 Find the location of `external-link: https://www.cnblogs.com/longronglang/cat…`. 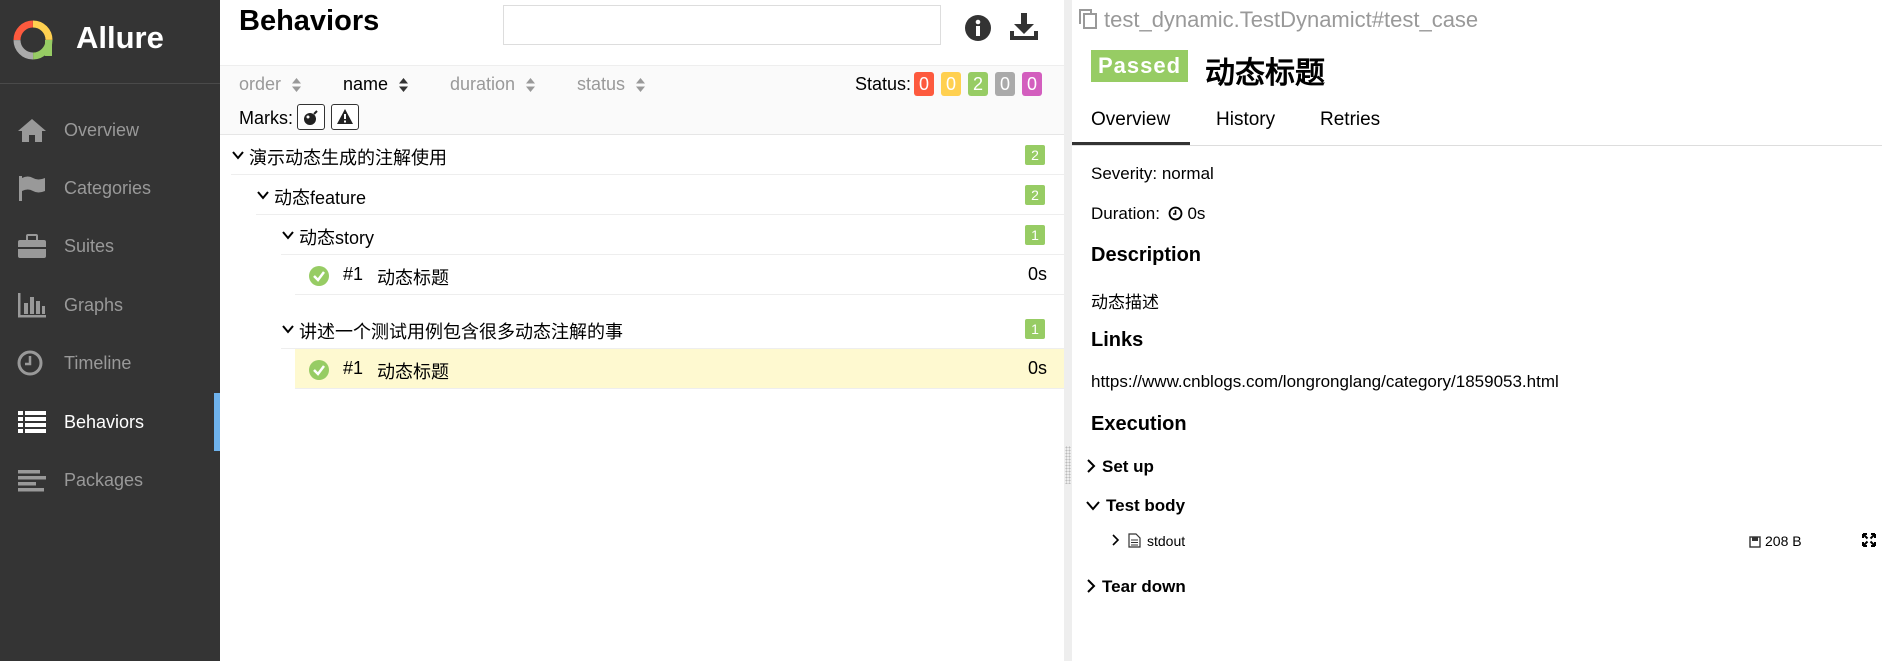

external-link: https://www.cnblogs.com/longronglang/cat… is located at coordinates (1325, 382).